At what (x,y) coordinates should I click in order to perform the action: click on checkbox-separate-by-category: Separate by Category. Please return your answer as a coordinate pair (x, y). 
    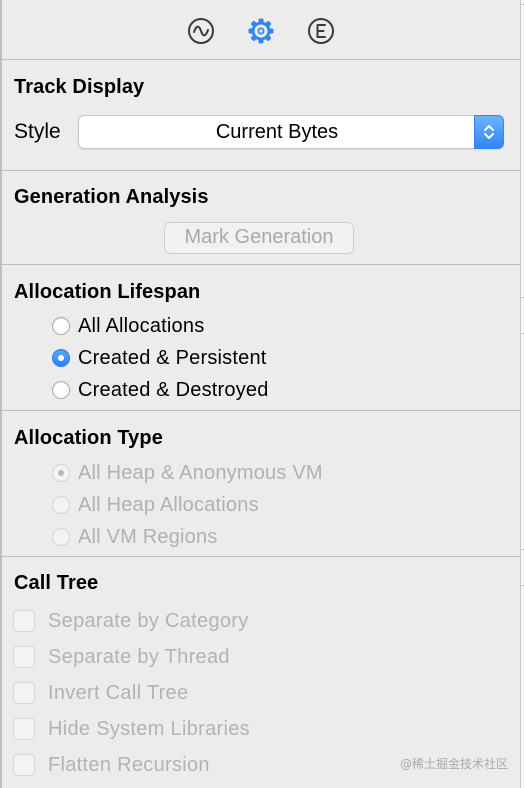
    Looking at the image, I should click on (131, 621).